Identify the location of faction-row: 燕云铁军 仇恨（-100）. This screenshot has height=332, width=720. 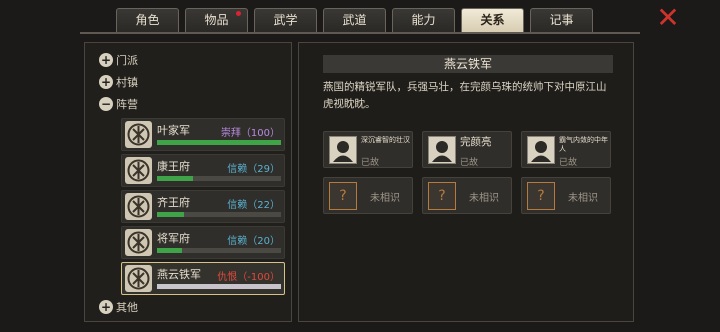
(203, 278).